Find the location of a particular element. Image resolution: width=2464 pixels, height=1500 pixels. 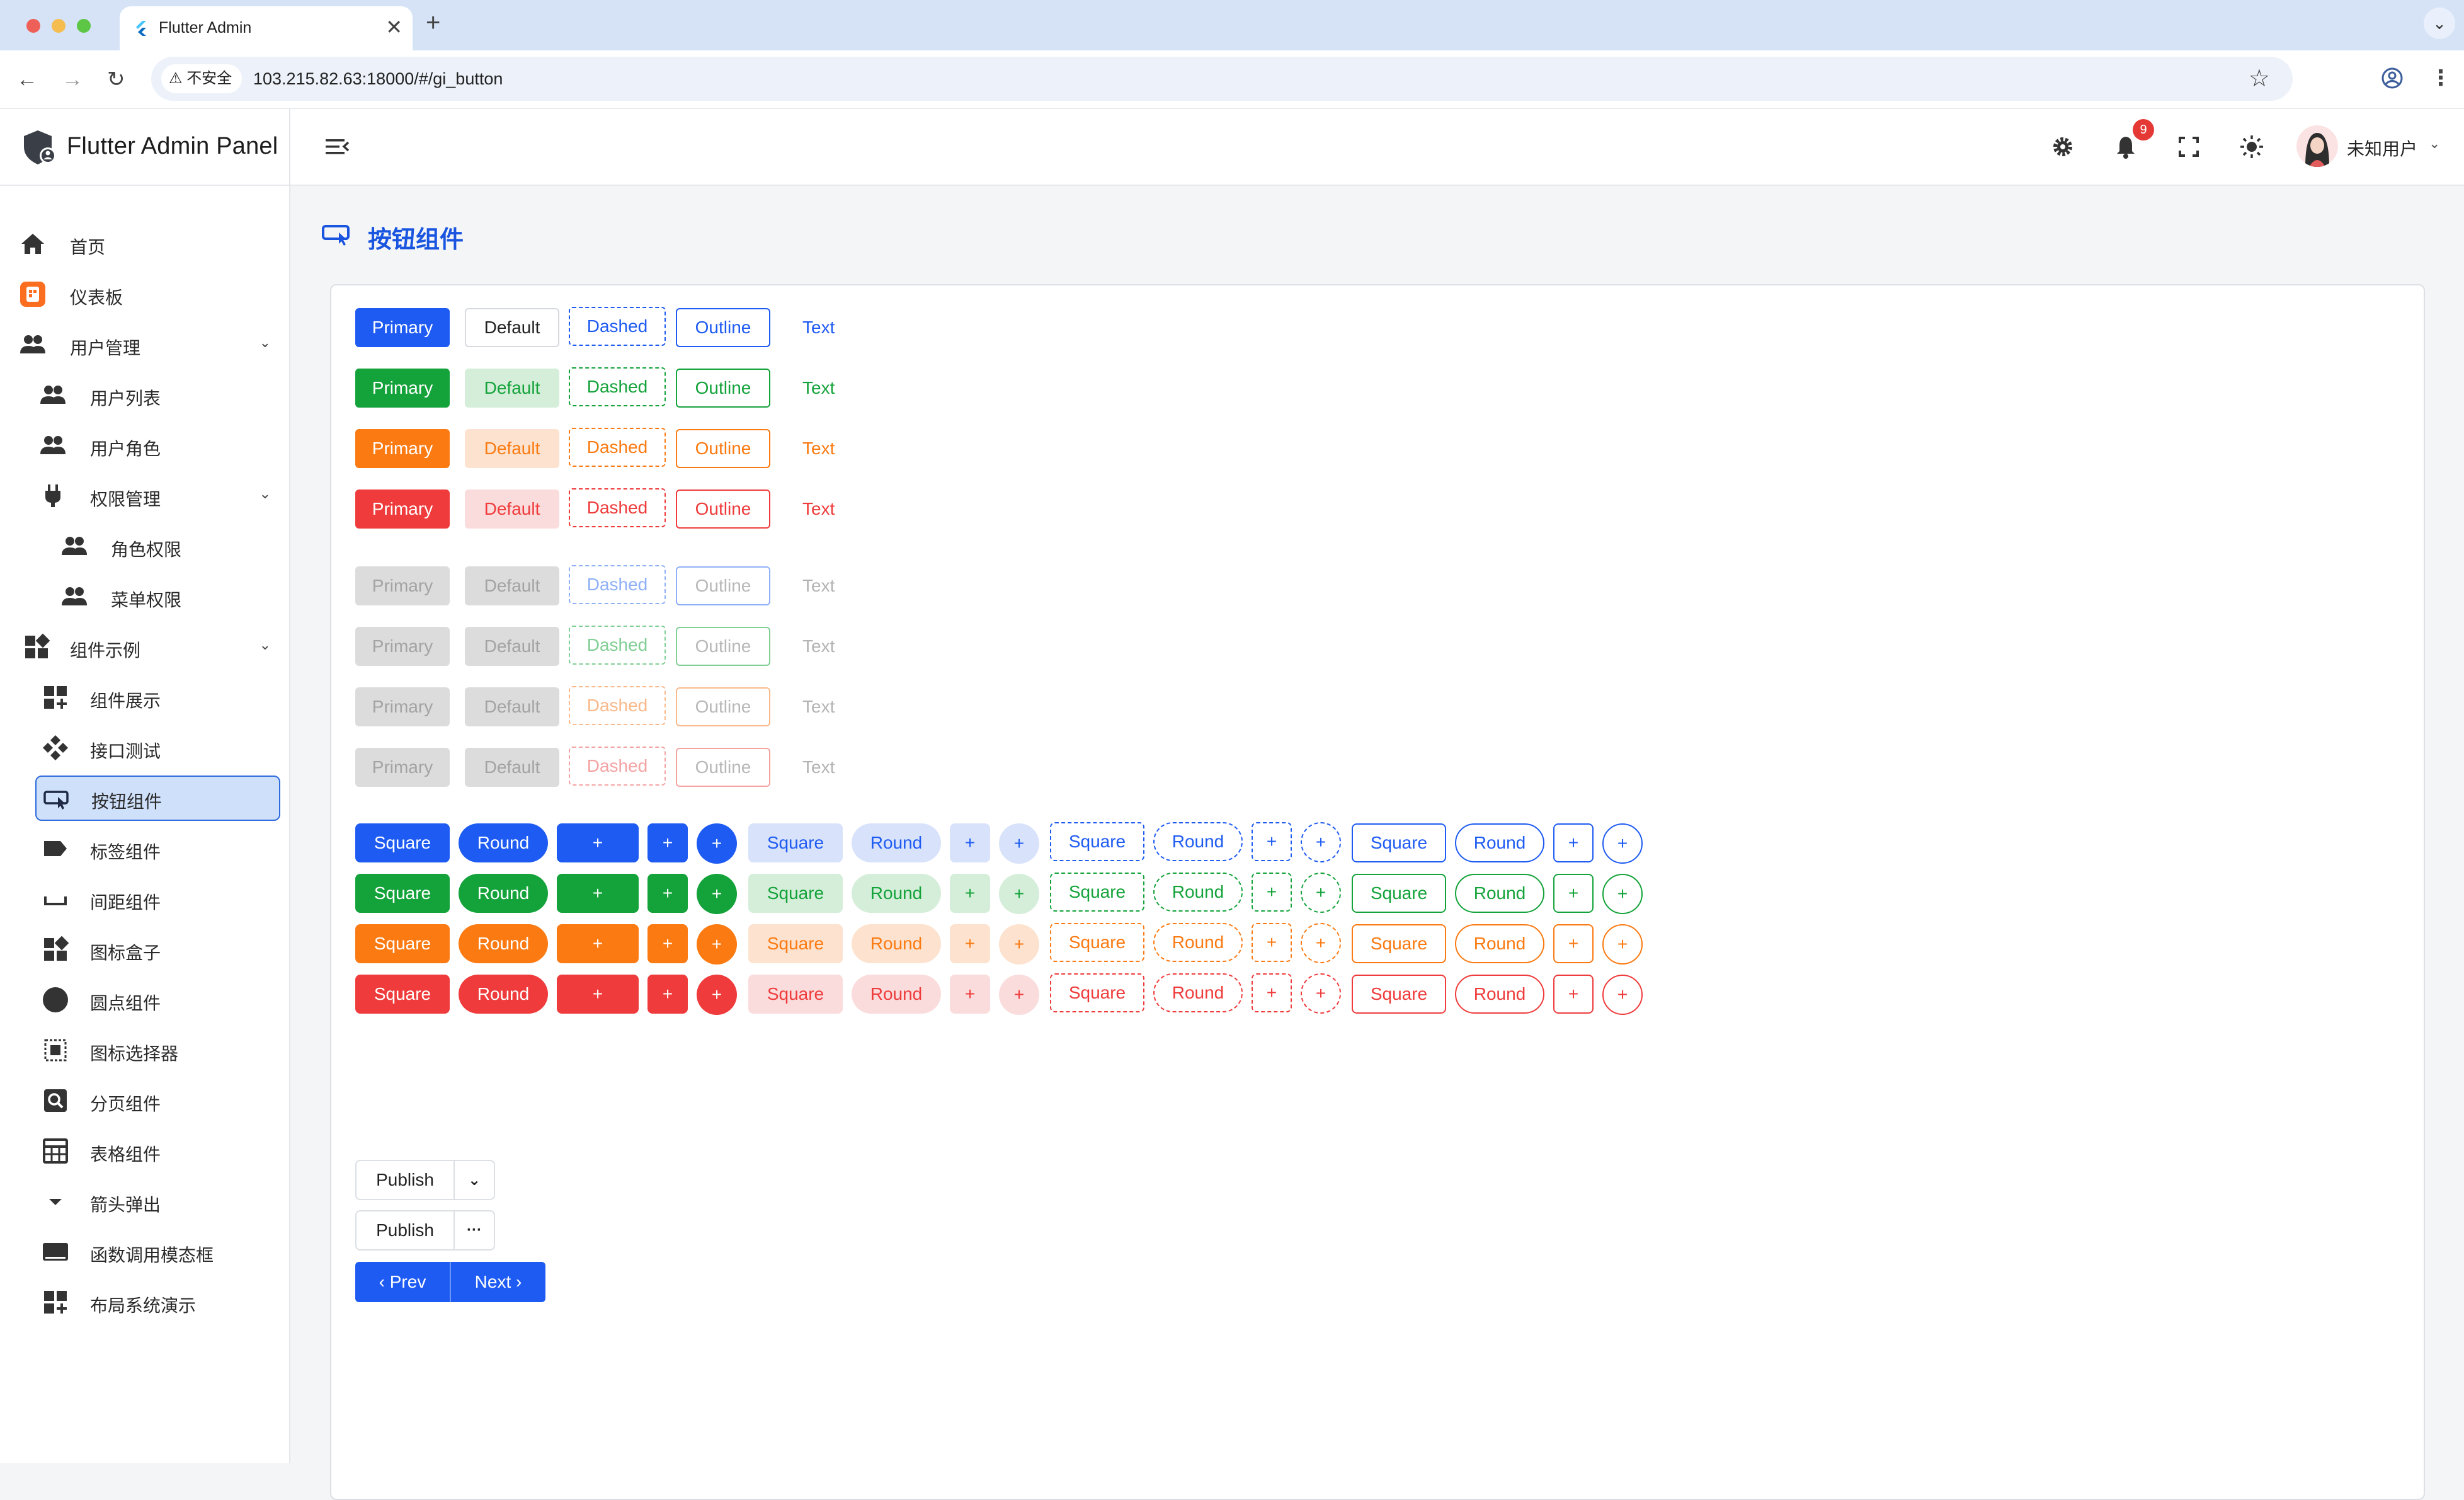

sidebar-item: 首页 is located at coordinates (135, 243).